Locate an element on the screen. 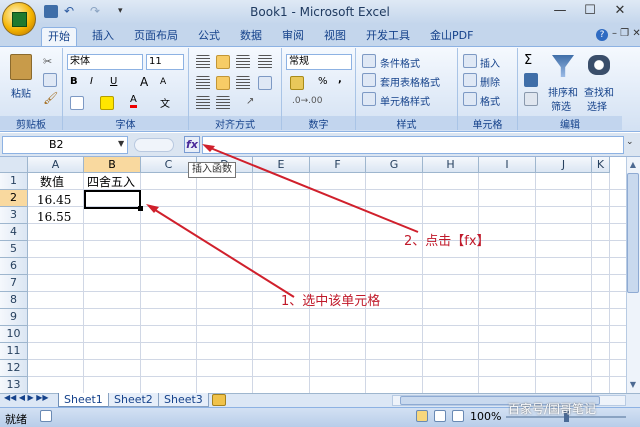  annotation-step-1: 1、选中该单元格 is located at coordinates (331, 301).